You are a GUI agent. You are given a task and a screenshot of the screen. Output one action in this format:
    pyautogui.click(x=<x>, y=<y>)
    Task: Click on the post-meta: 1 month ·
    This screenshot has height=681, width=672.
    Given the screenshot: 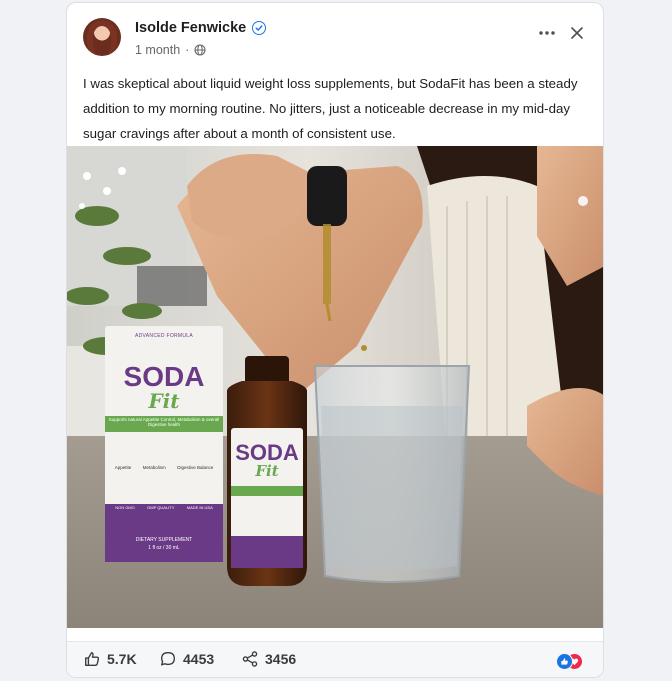 What is the action you would take?
    pyautogui.click(x=170, y=50)
    